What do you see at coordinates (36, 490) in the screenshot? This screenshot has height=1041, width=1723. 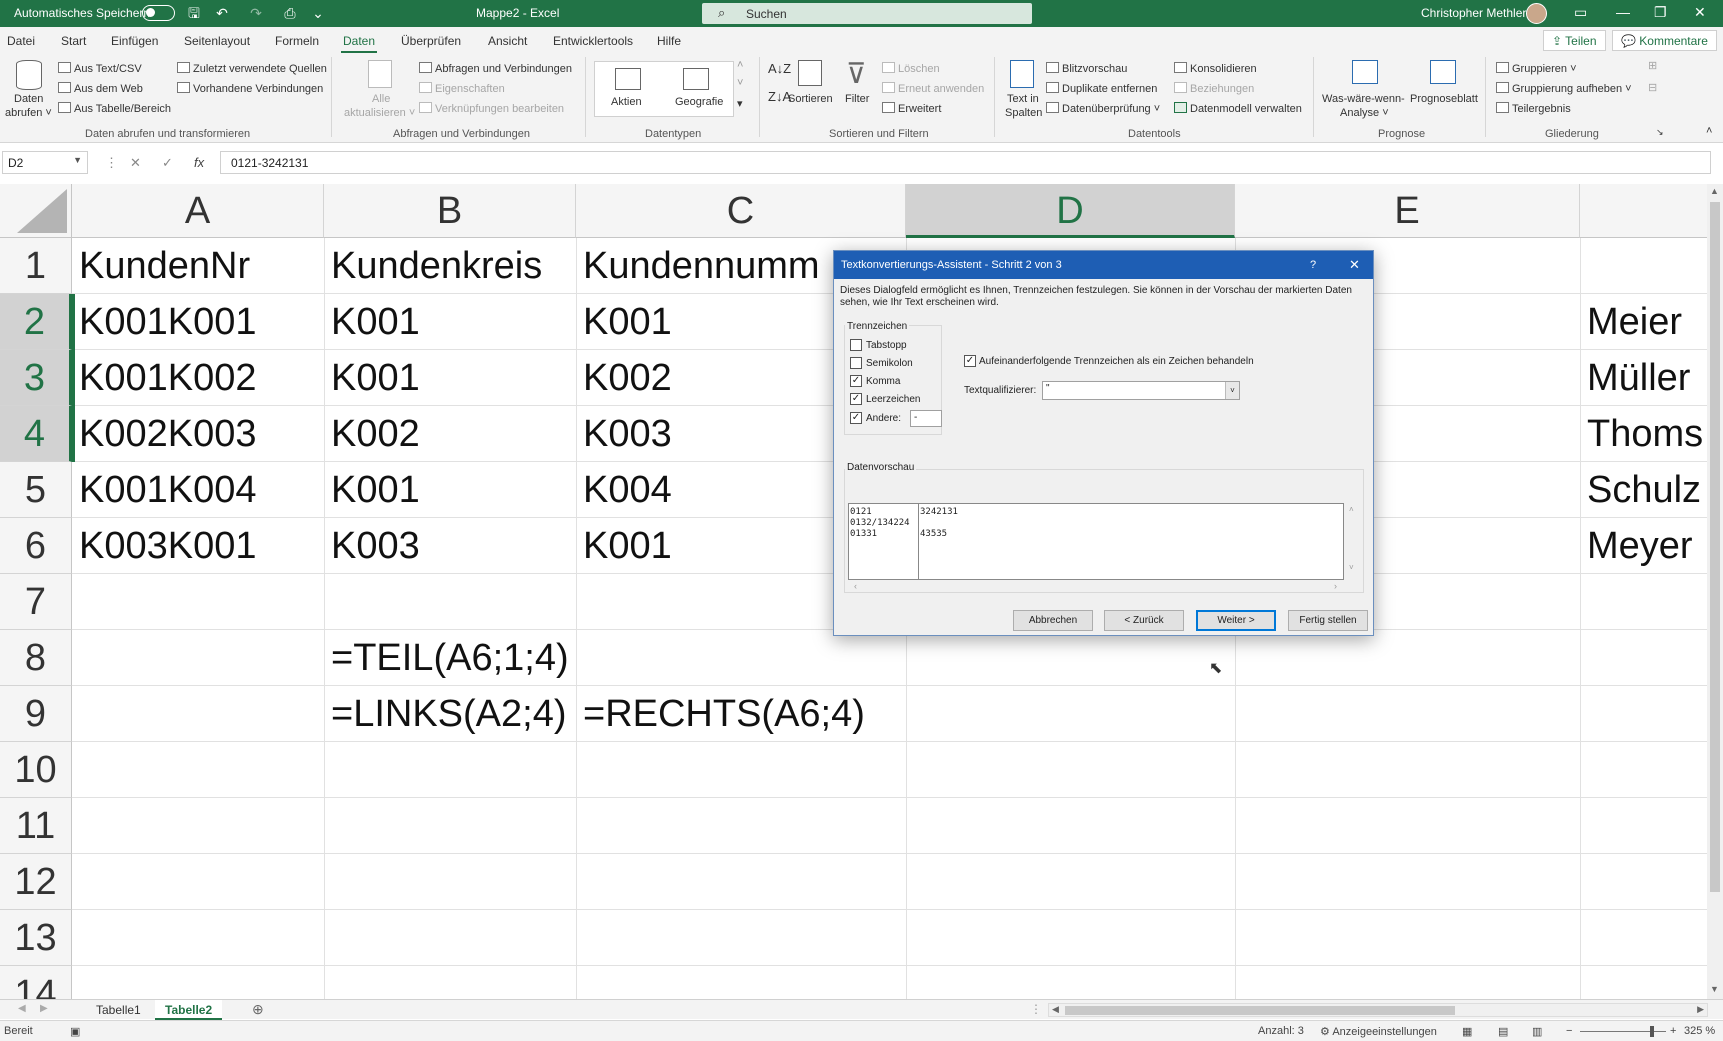 I see `row-header-5: 5` at bounding box center [36, 490].